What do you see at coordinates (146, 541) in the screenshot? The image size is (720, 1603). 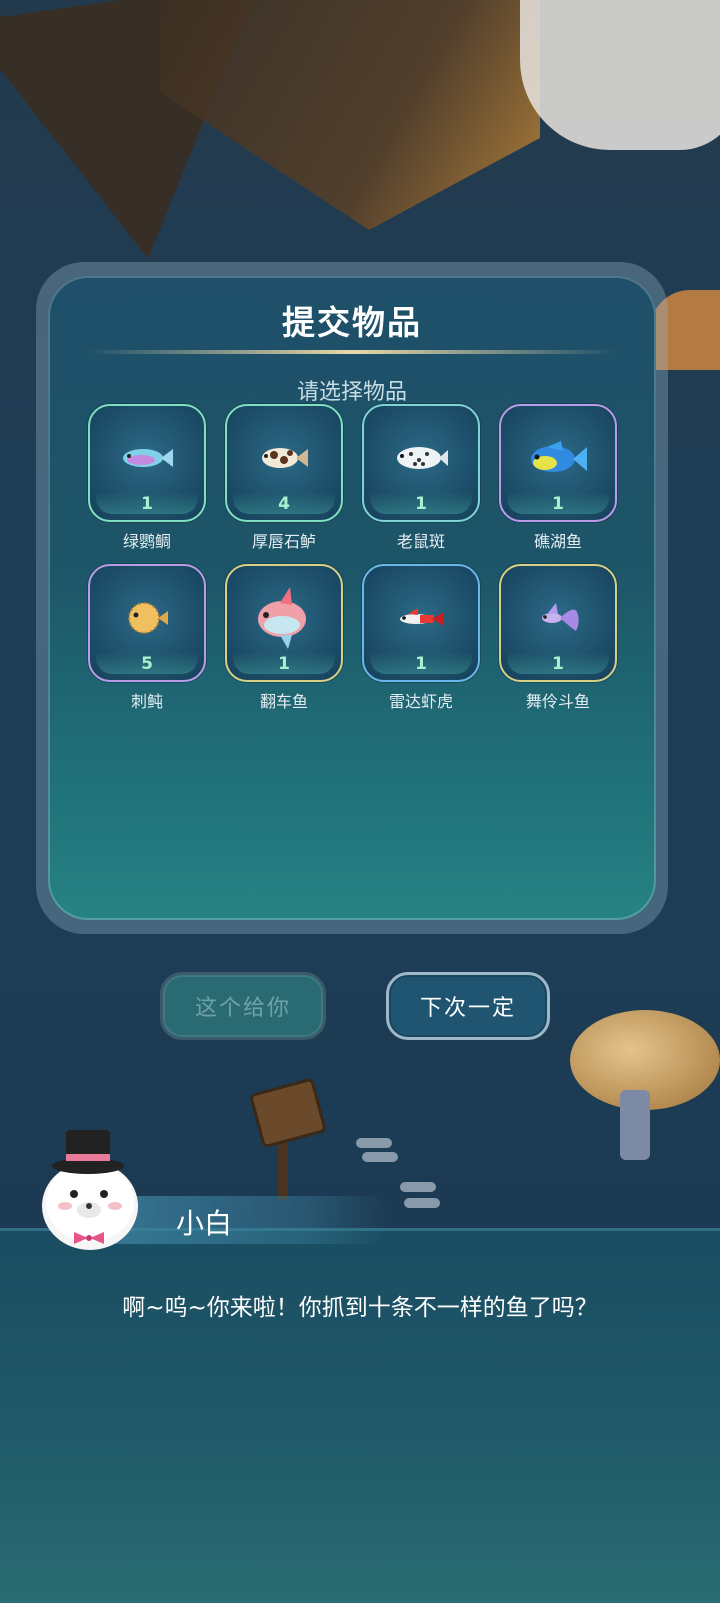 I see `item-name: 绿鹦鲷` at bounding box center [146, 541].